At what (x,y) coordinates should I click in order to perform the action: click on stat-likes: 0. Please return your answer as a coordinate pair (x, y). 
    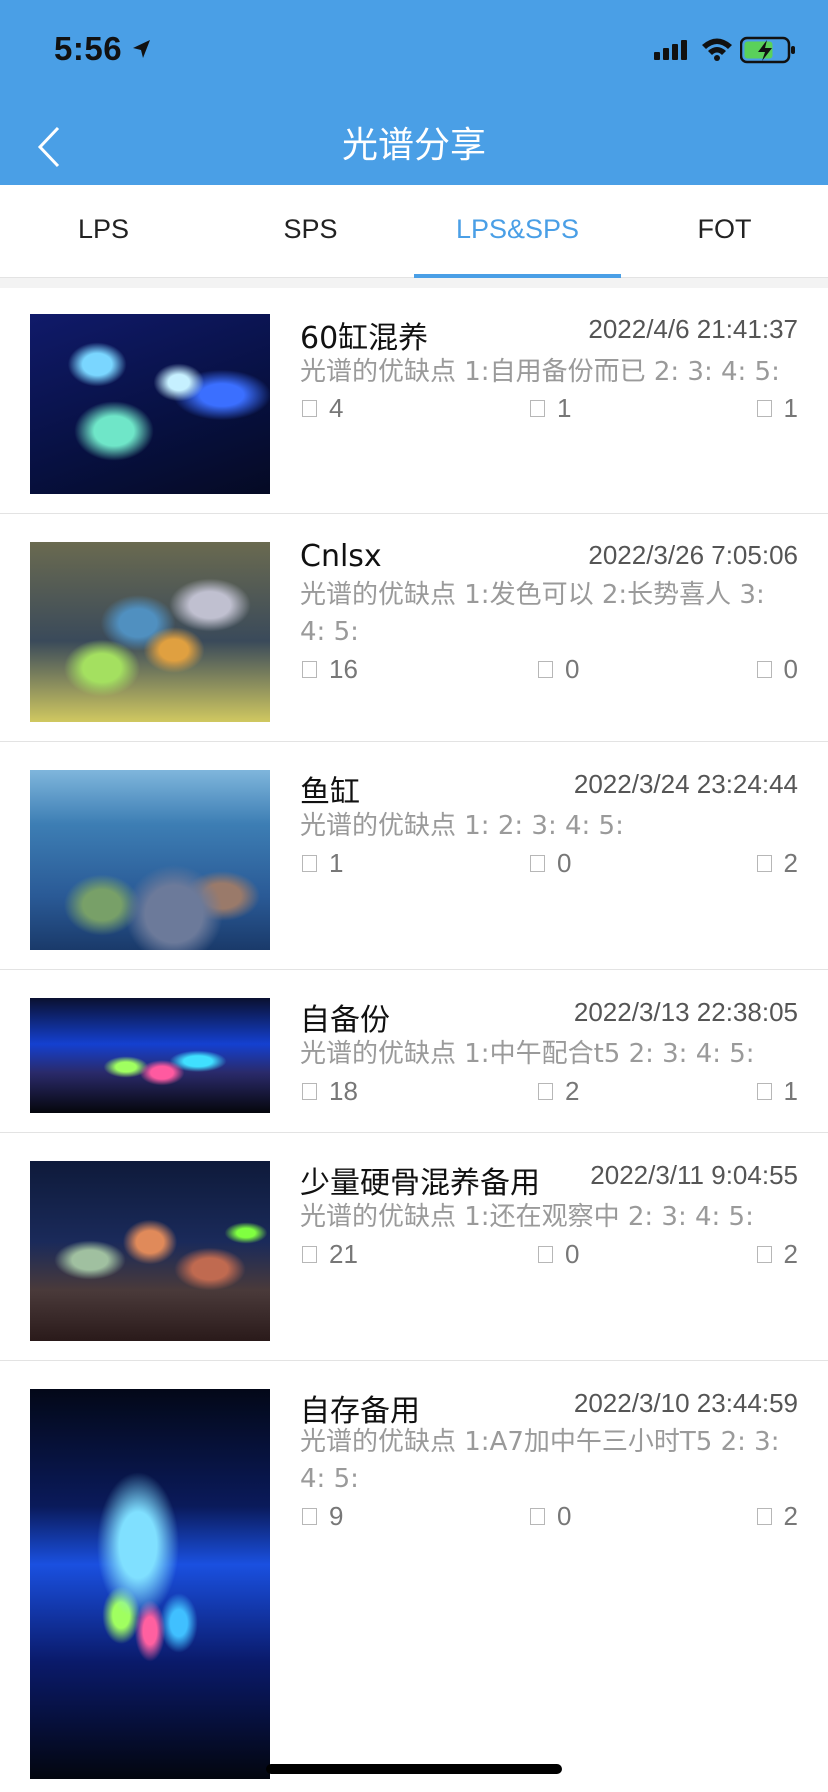
    Looking at the image, I should click on (777, 669).